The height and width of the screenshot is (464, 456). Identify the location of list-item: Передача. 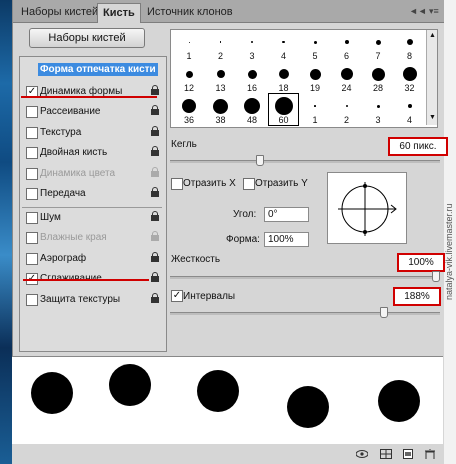
(93, 194).